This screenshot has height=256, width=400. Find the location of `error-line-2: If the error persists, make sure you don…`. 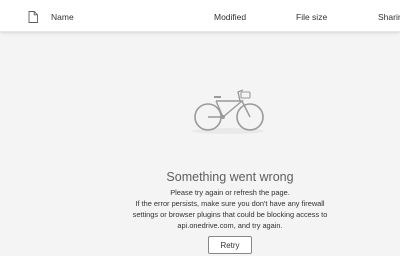

error-line-2: If the error persists, make sure you don… is located at coordinates (230, 203).